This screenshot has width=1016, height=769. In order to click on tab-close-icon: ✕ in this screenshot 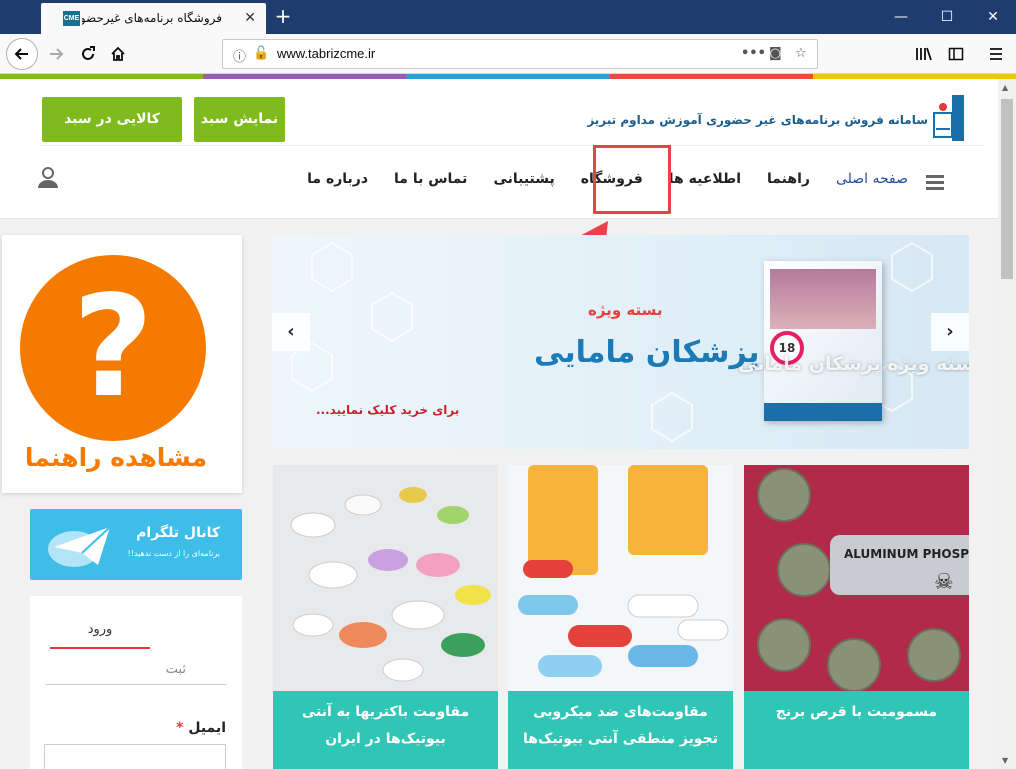, I will do `click(250, 18)`.